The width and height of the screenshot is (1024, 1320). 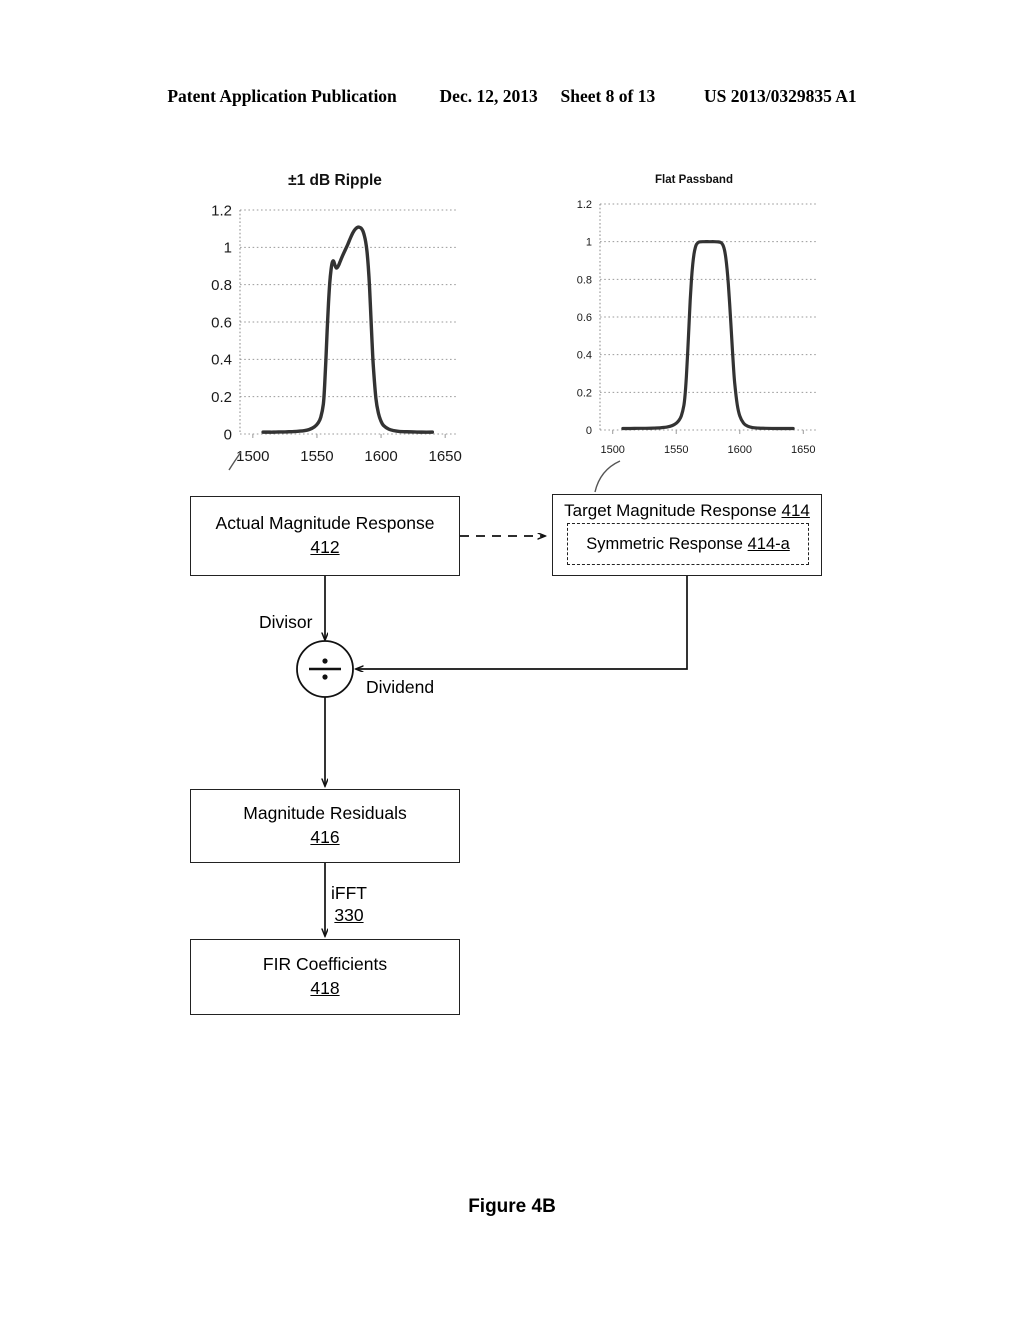 I want to click on edge-label-ifft-ref: 330, so click(x=349, y=915).